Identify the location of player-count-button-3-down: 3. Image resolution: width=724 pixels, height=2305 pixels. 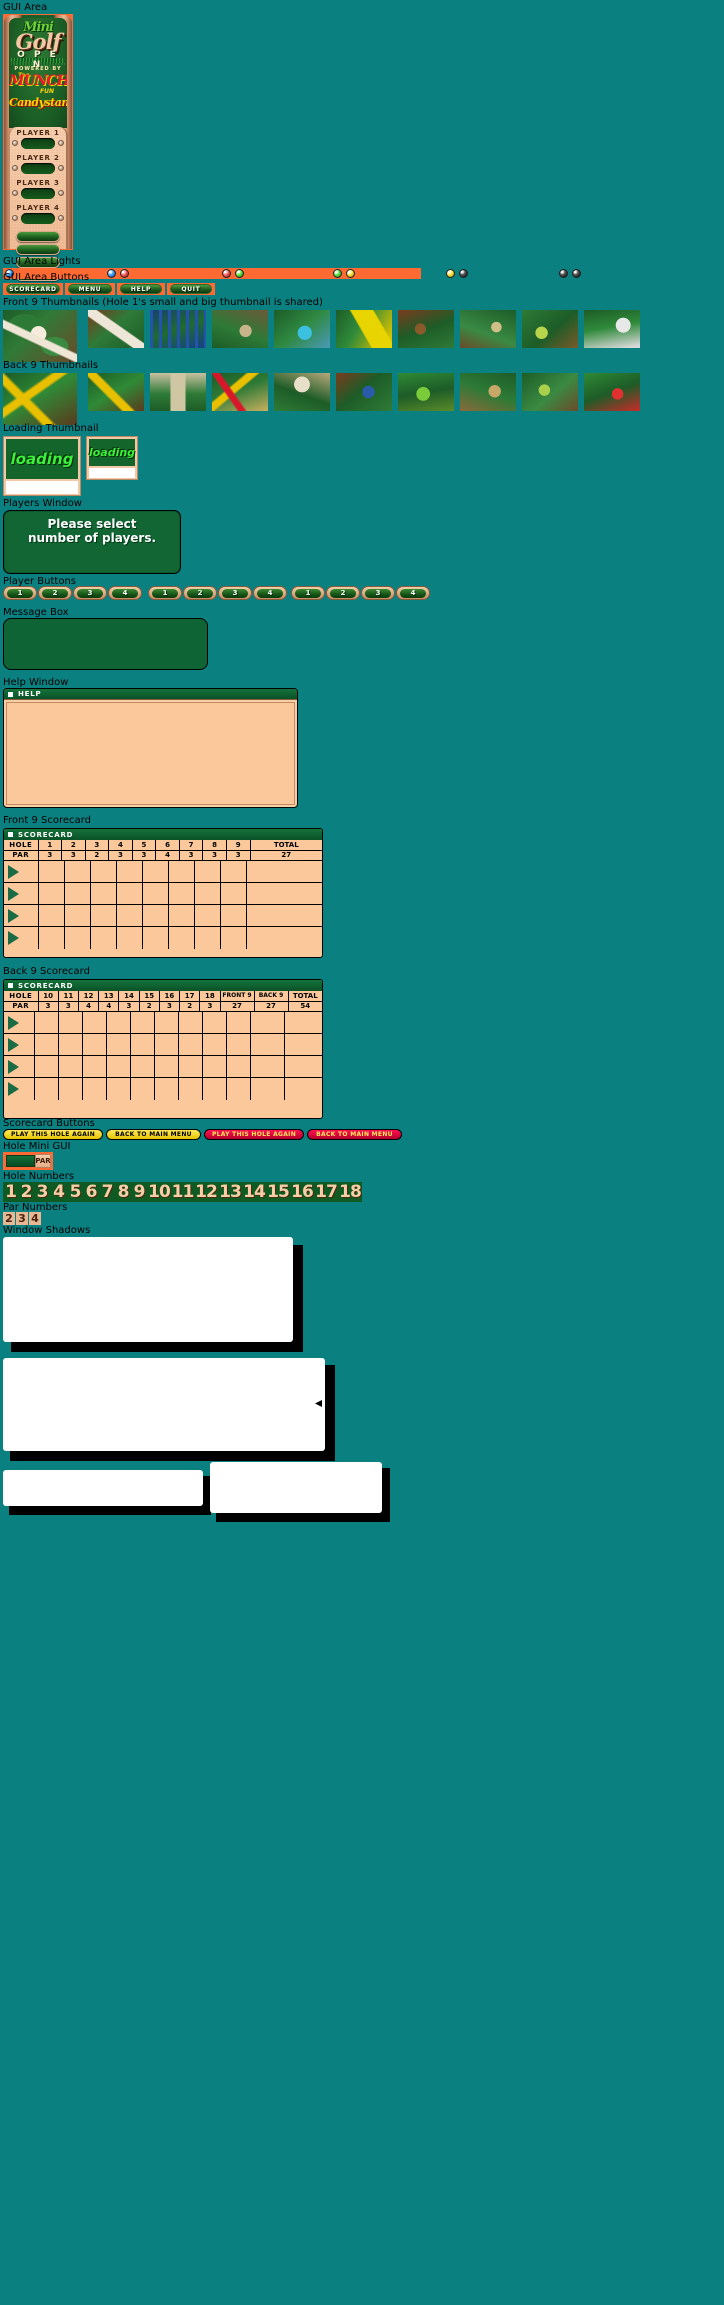
(378, 593).